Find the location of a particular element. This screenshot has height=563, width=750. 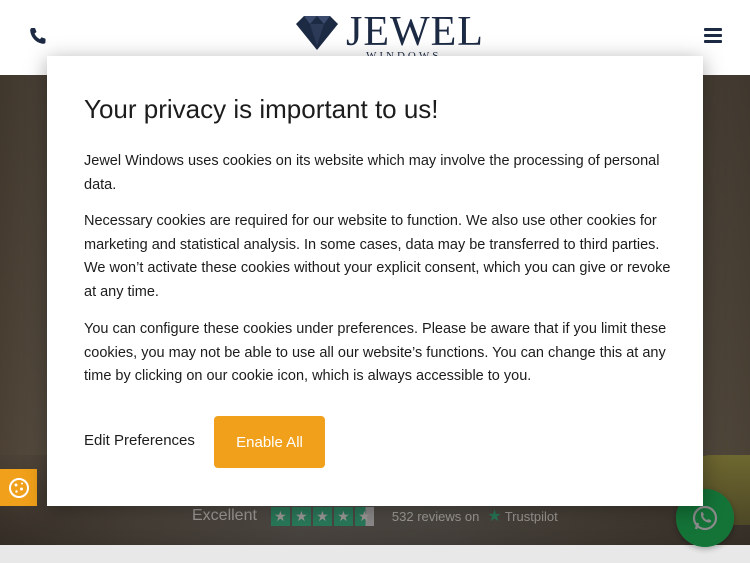

enable-all-button: Enable All is located at coordinates (269, 442).